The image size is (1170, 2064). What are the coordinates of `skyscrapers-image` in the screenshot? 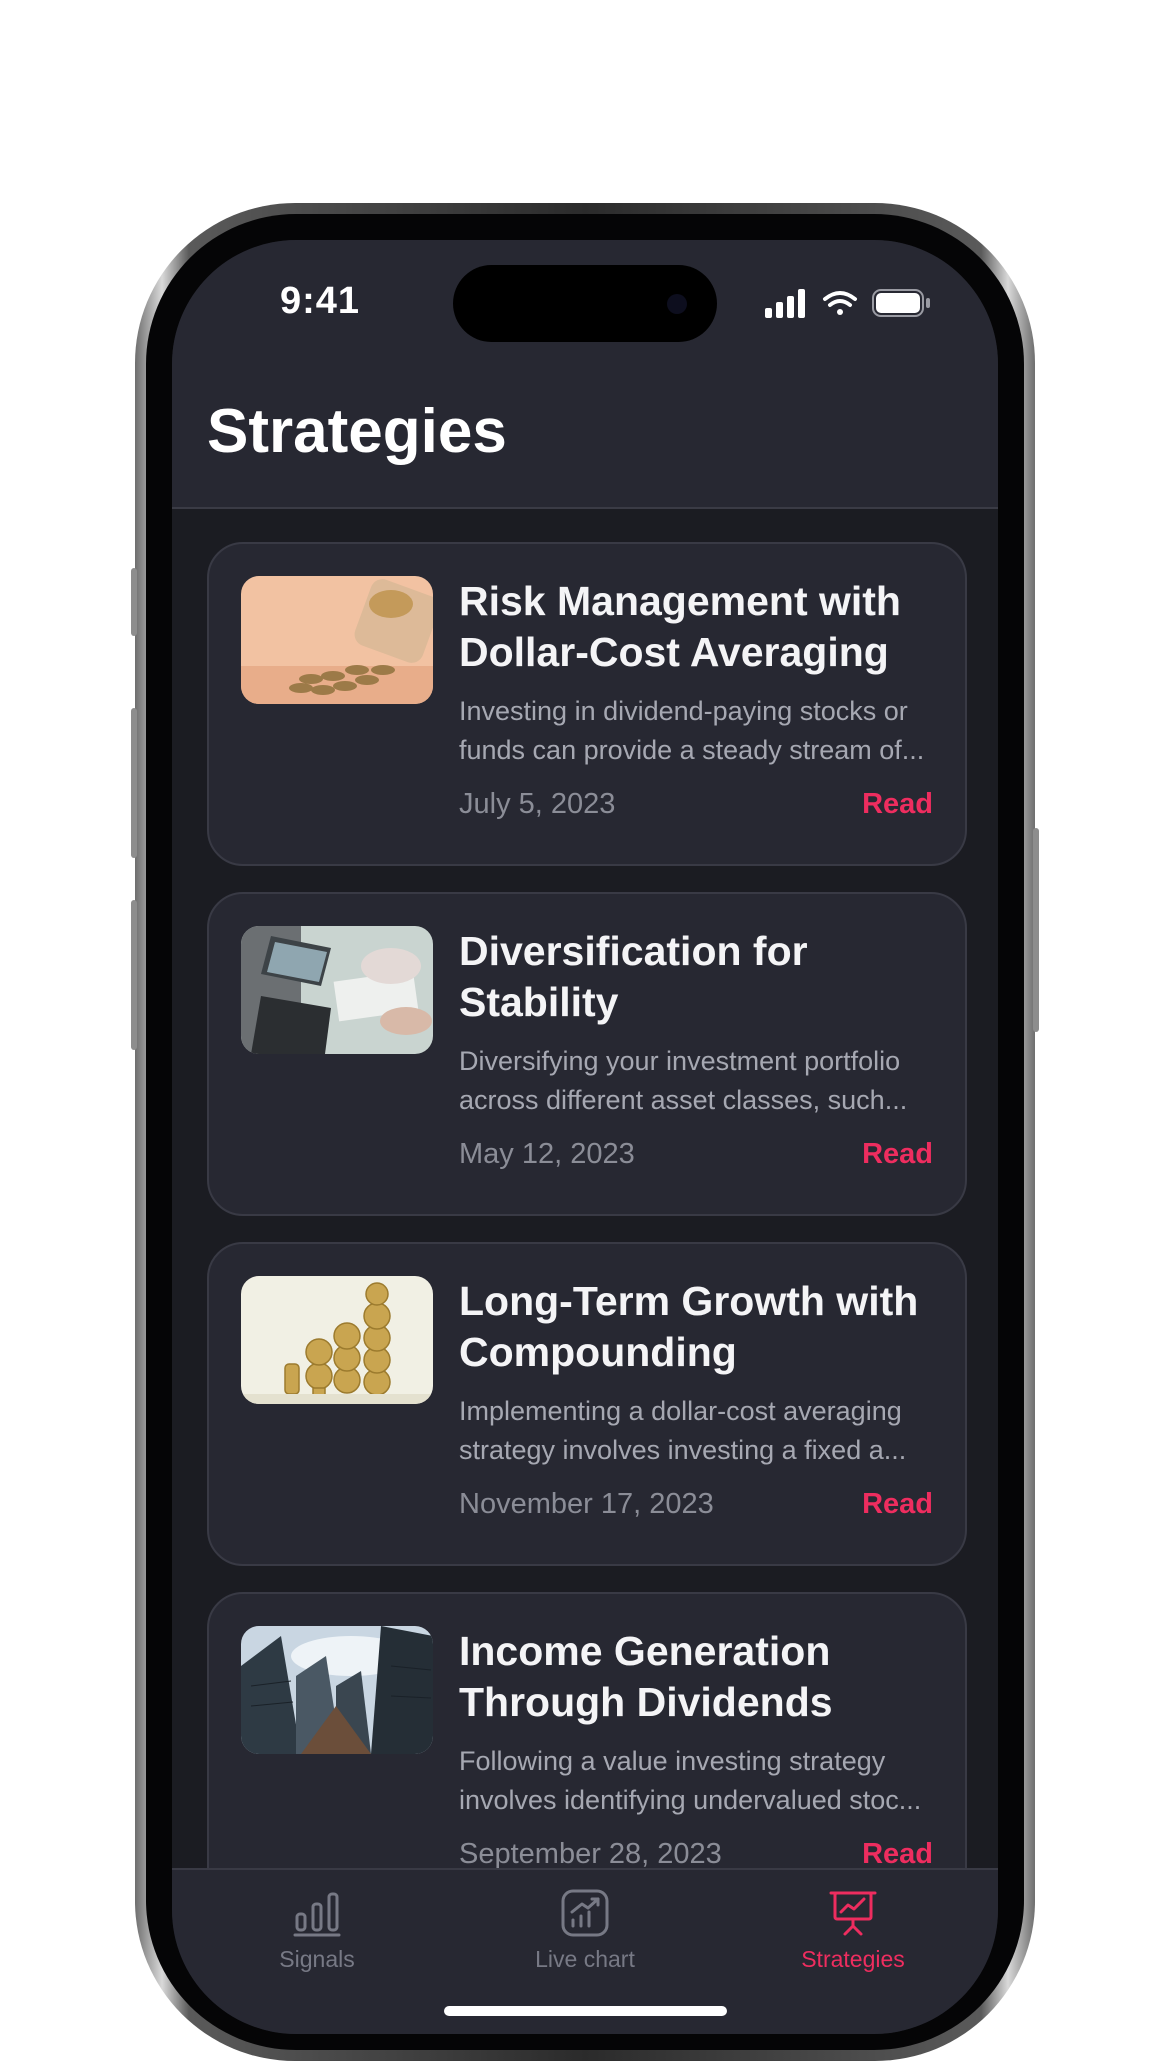 It's located at (337, 1690).